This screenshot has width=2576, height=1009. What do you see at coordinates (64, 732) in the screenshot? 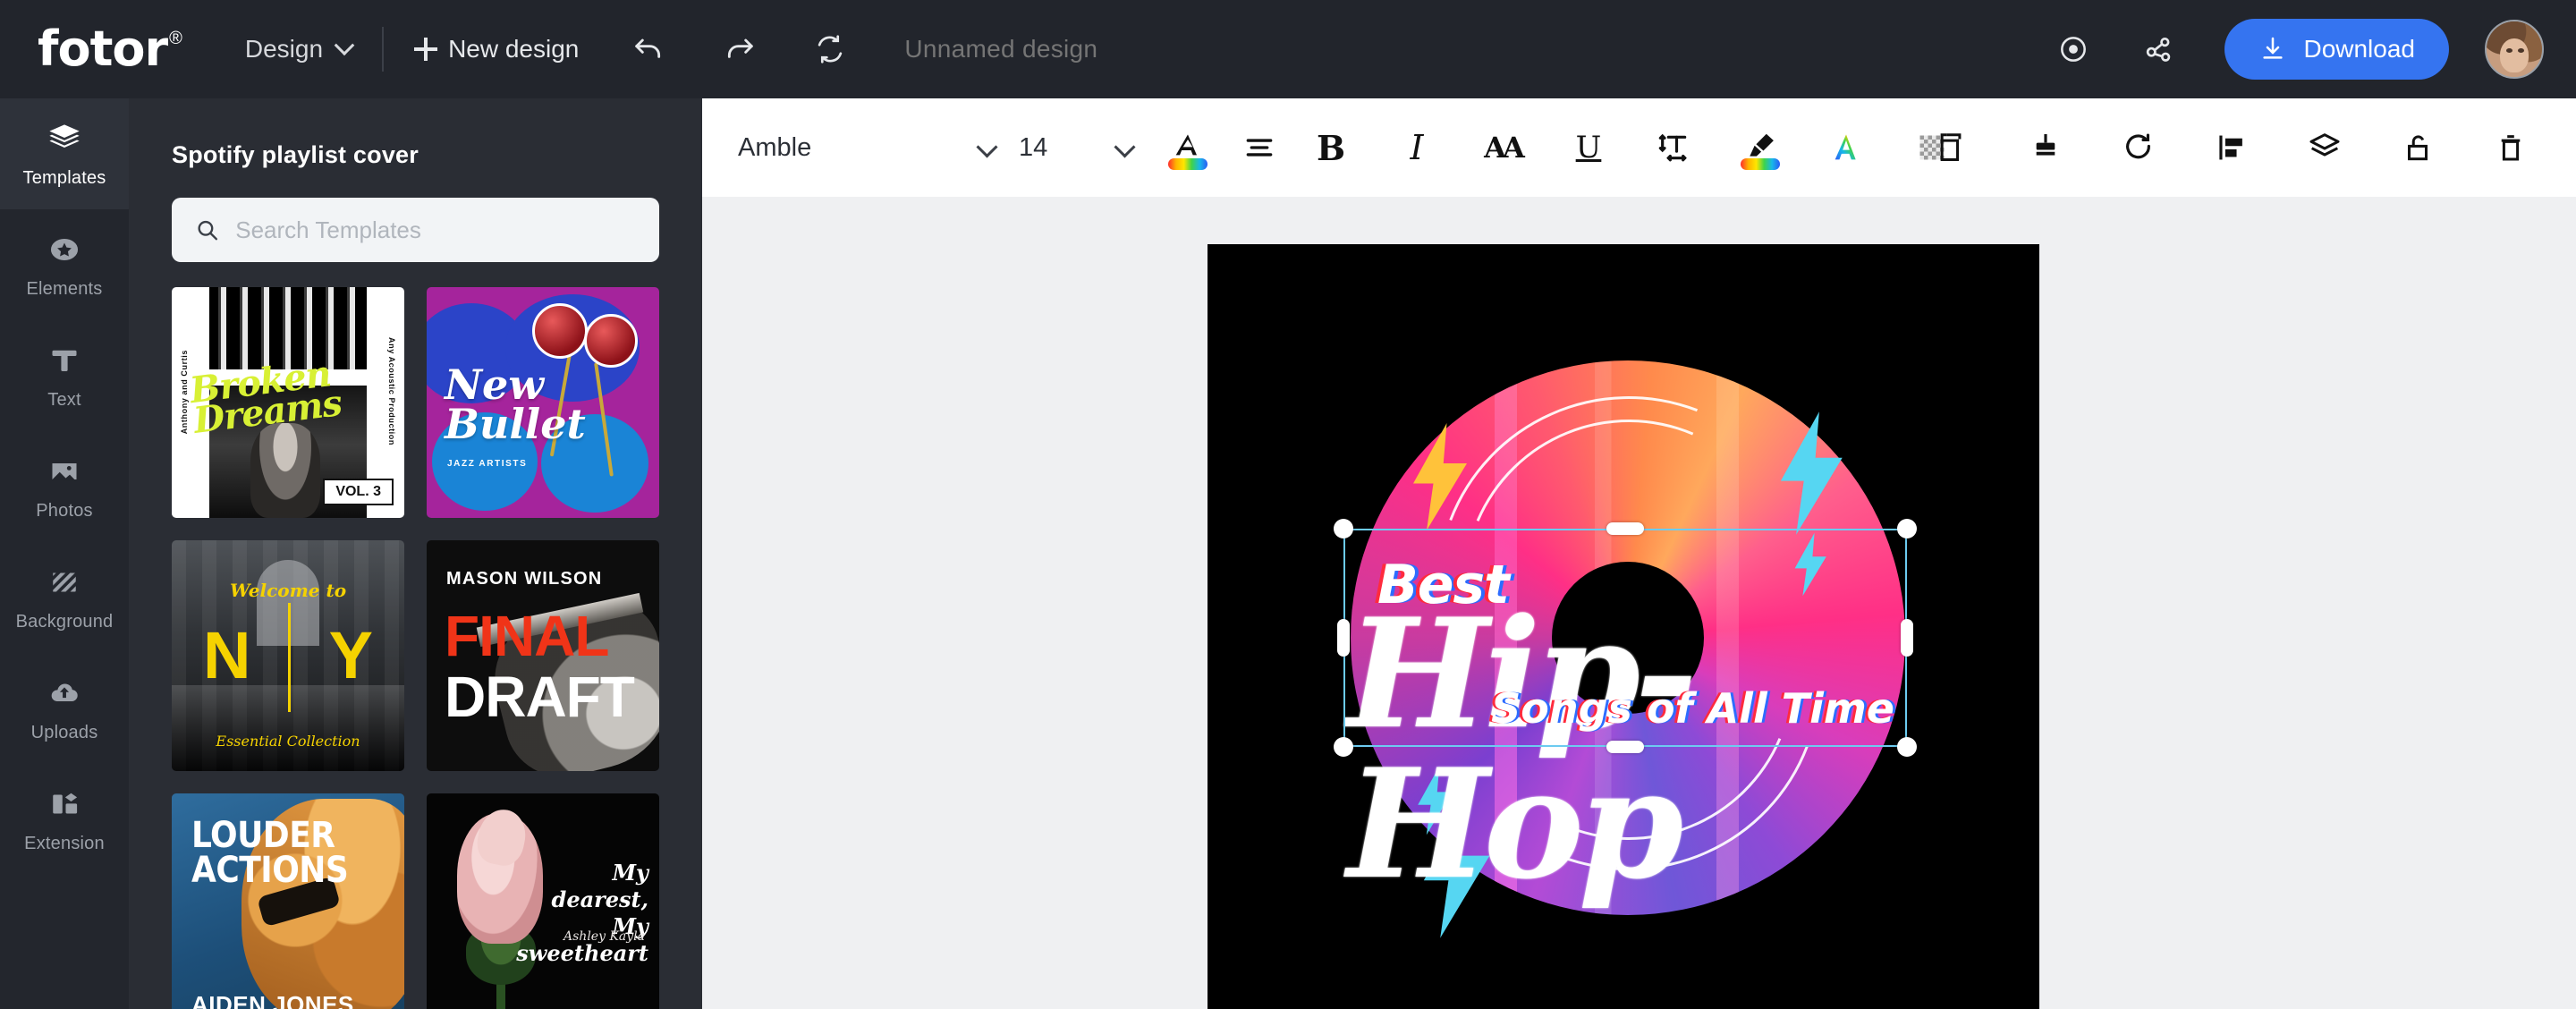
I see `sidebar-item-label: Uploads` at bounding box center [64, 732].